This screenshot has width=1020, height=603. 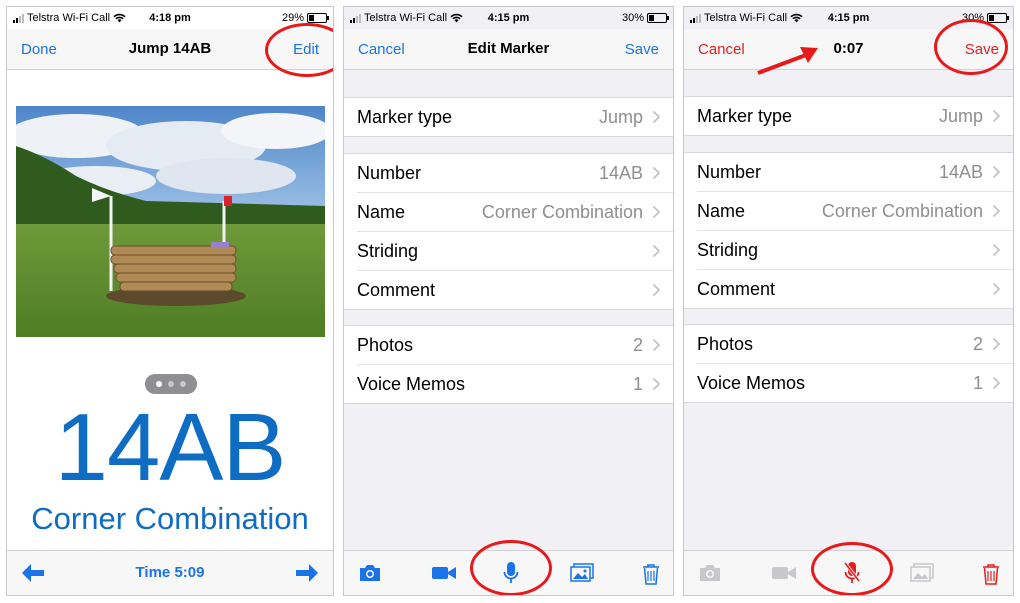 I want to click on left-arrow-icon, so click(x=33, y=573).